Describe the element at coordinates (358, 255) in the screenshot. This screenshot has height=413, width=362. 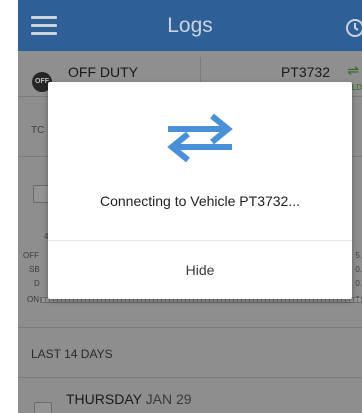
I see `graph-total-off: 5.` at that location.